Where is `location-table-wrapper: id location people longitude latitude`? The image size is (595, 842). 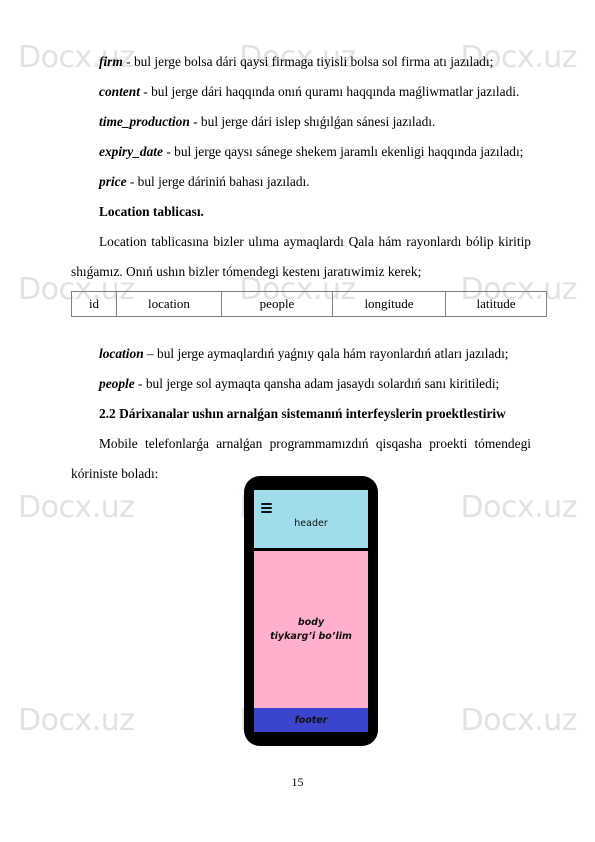
location-table-wrapper: id location people longitude latitude is located at coordinates (309, 304).